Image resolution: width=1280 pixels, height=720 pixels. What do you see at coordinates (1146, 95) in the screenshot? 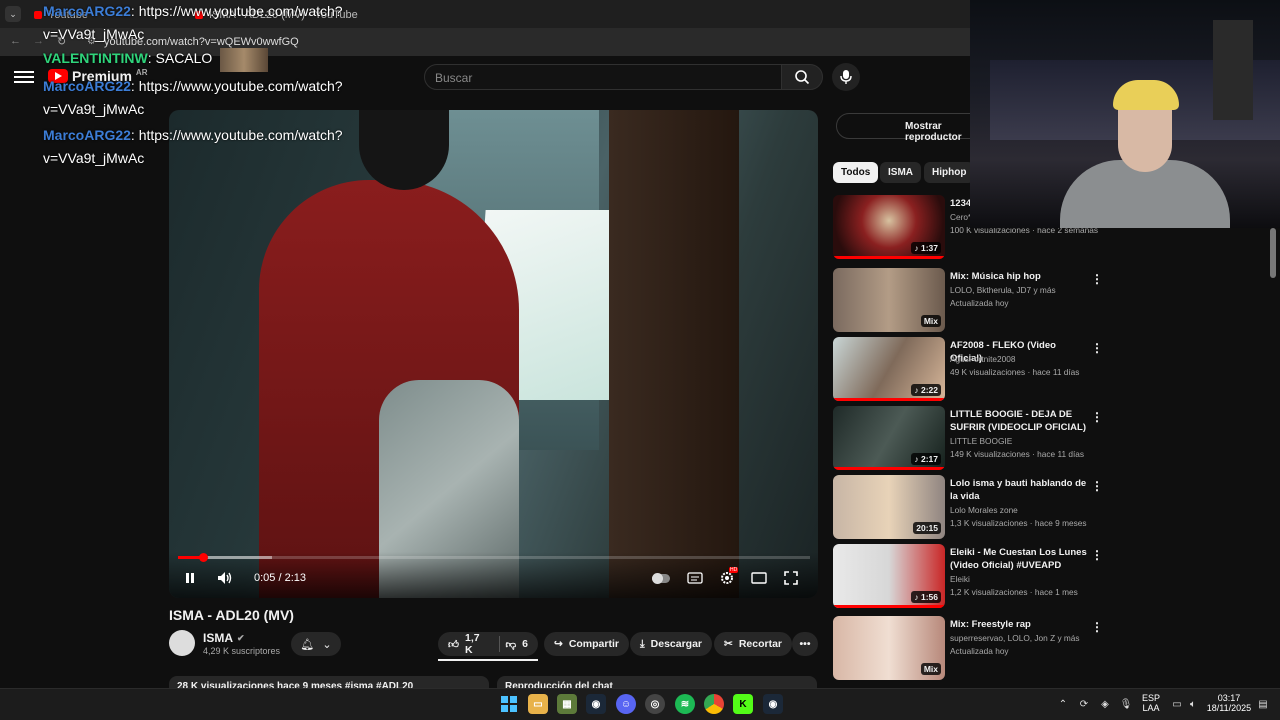
I see `webcam-streamer-cap` at bounding box center [1146, 95].